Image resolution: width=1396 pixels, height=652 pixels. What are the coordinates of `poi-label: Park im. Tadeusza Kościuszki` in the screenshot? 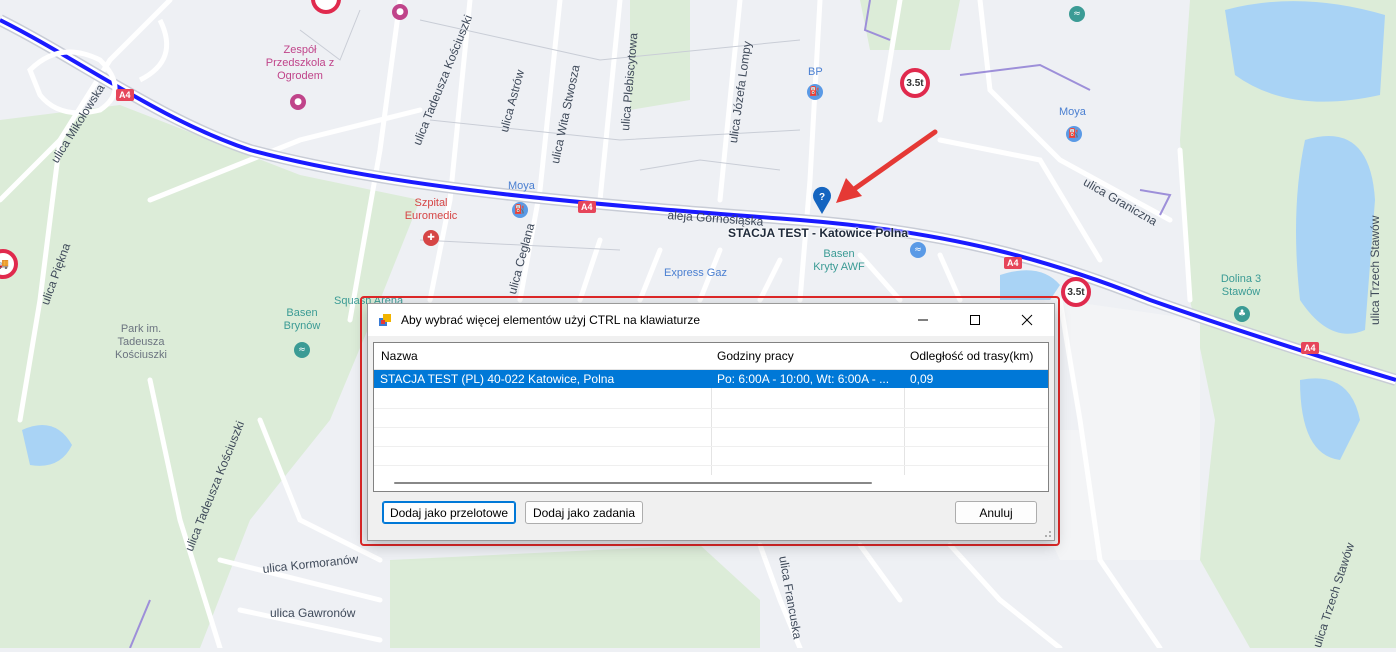 It's located at (141, 342).